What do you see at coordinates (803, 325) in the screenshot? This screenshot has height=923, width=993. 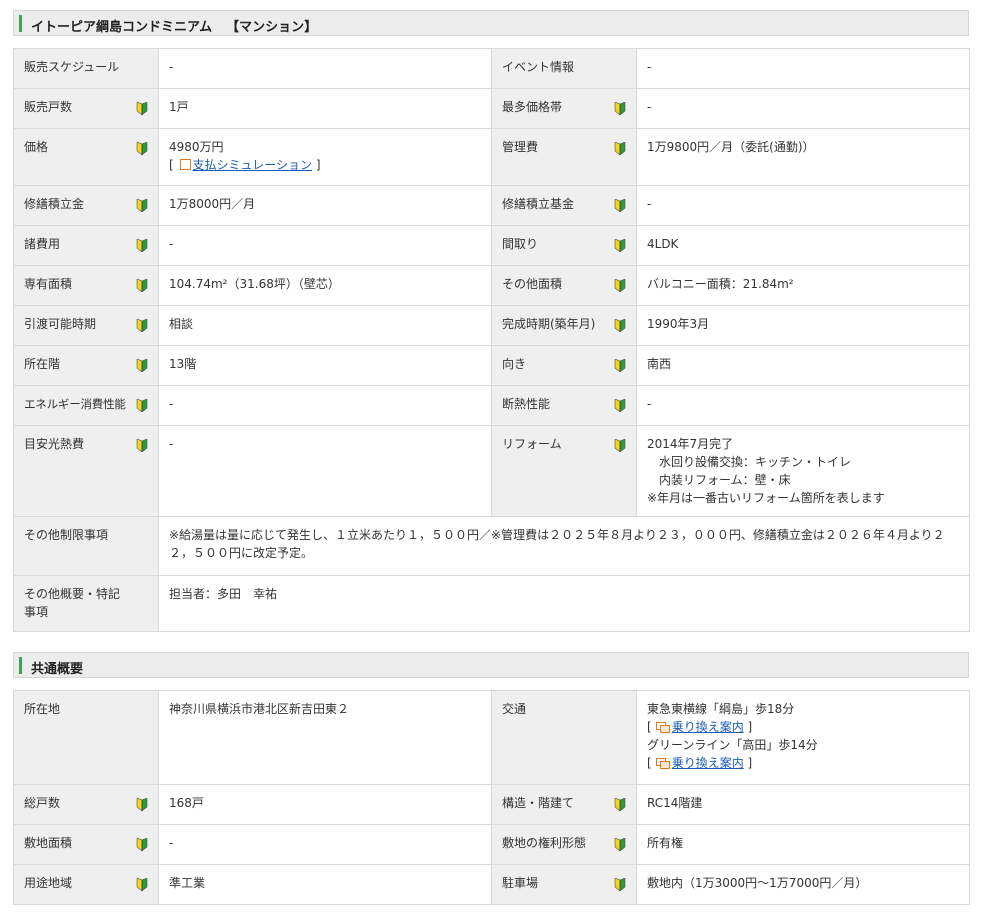 I see `value-right: 1990年3月` at bounding box center [803, 325].